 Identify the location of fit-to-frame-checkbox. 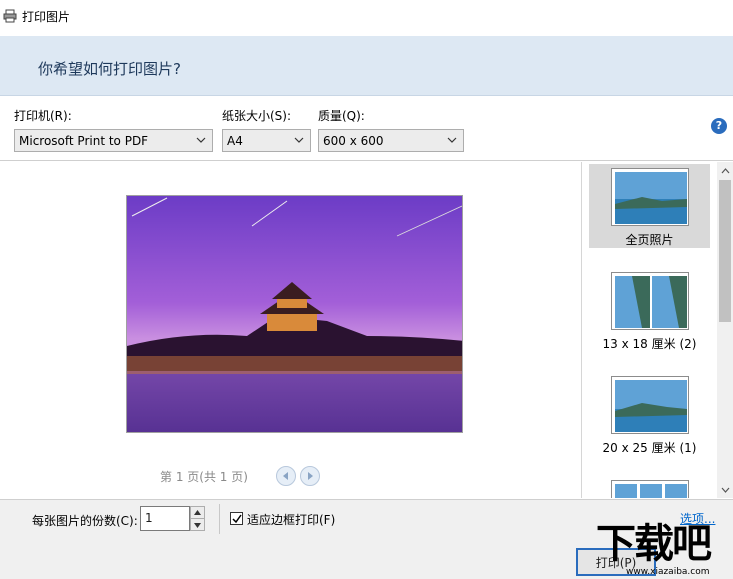
(236, 518).